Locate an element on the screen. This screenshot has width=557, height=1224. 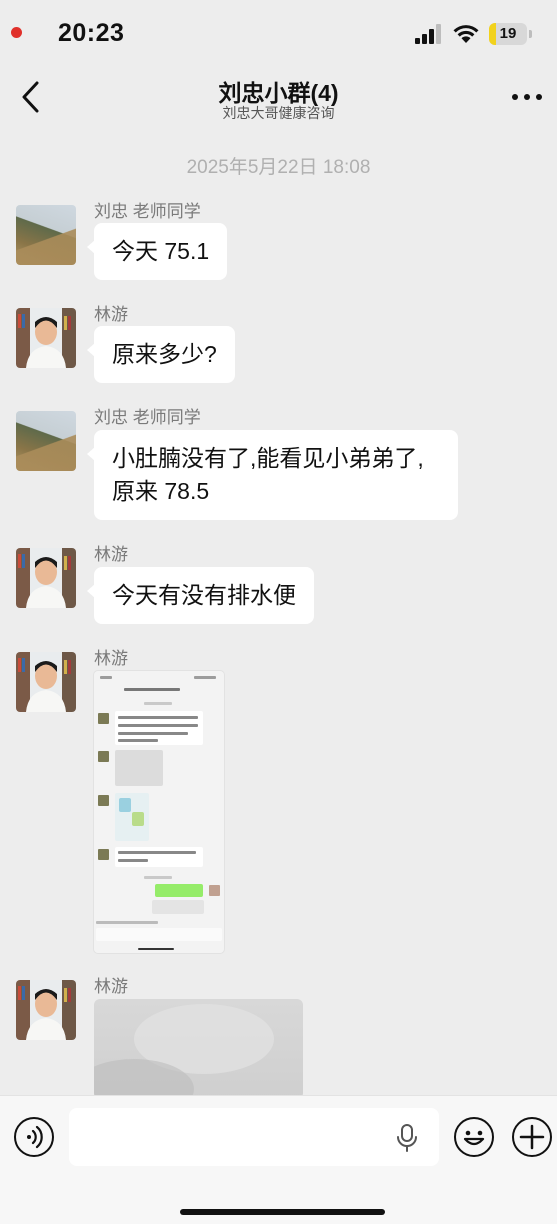
cellular-signal-icon is located at coordinates (429, 34).